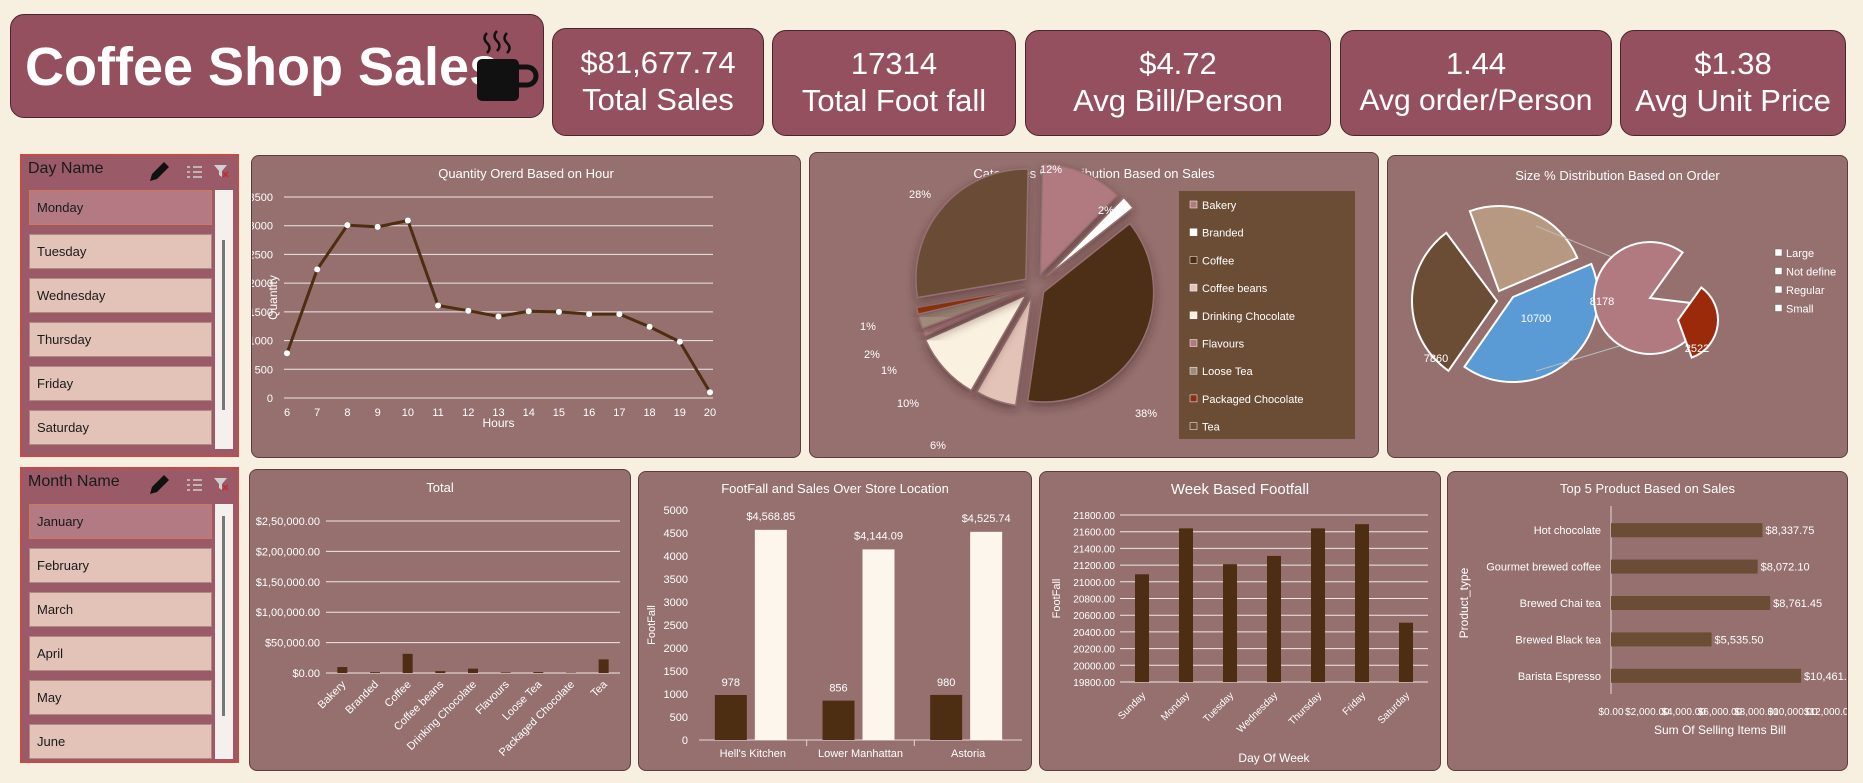  What do you see at coordinates (120, 521) in the screenshot?
I see `slicer-item-january: January` at bounding box center [120, 521].